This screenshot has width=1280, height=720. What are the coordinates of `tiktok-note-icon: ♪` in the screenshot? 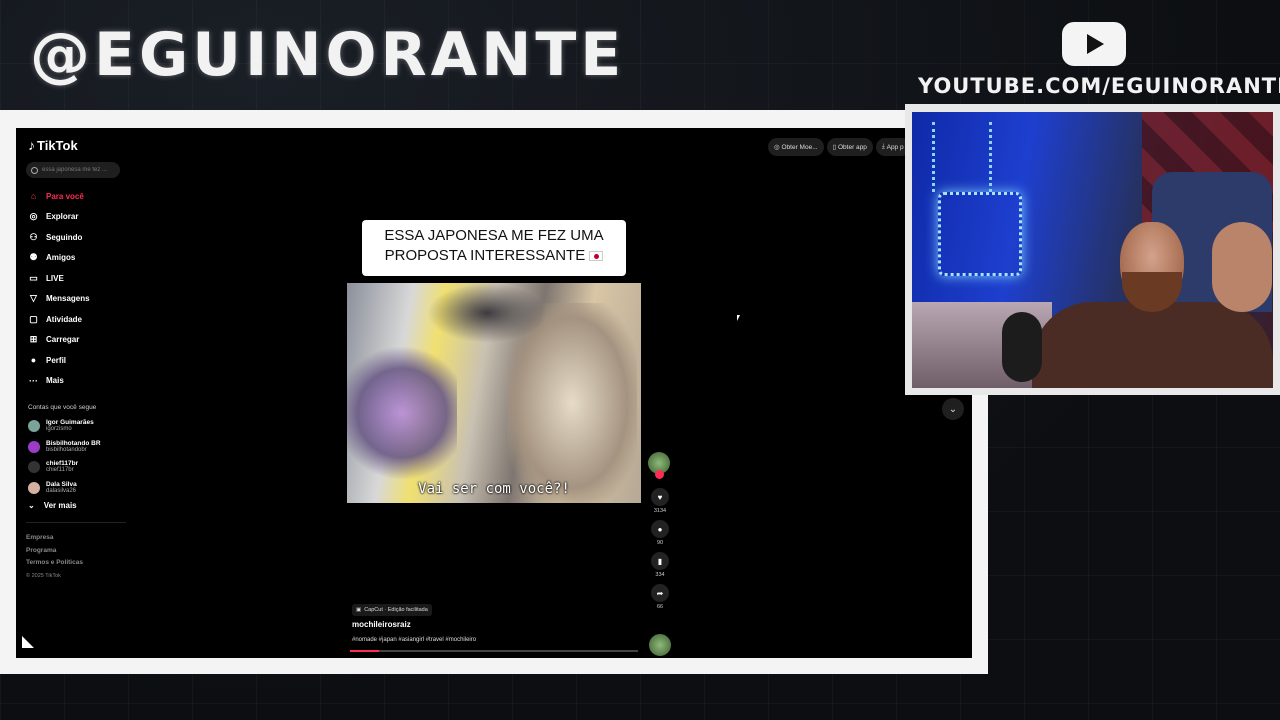 It's located at (31, 145).